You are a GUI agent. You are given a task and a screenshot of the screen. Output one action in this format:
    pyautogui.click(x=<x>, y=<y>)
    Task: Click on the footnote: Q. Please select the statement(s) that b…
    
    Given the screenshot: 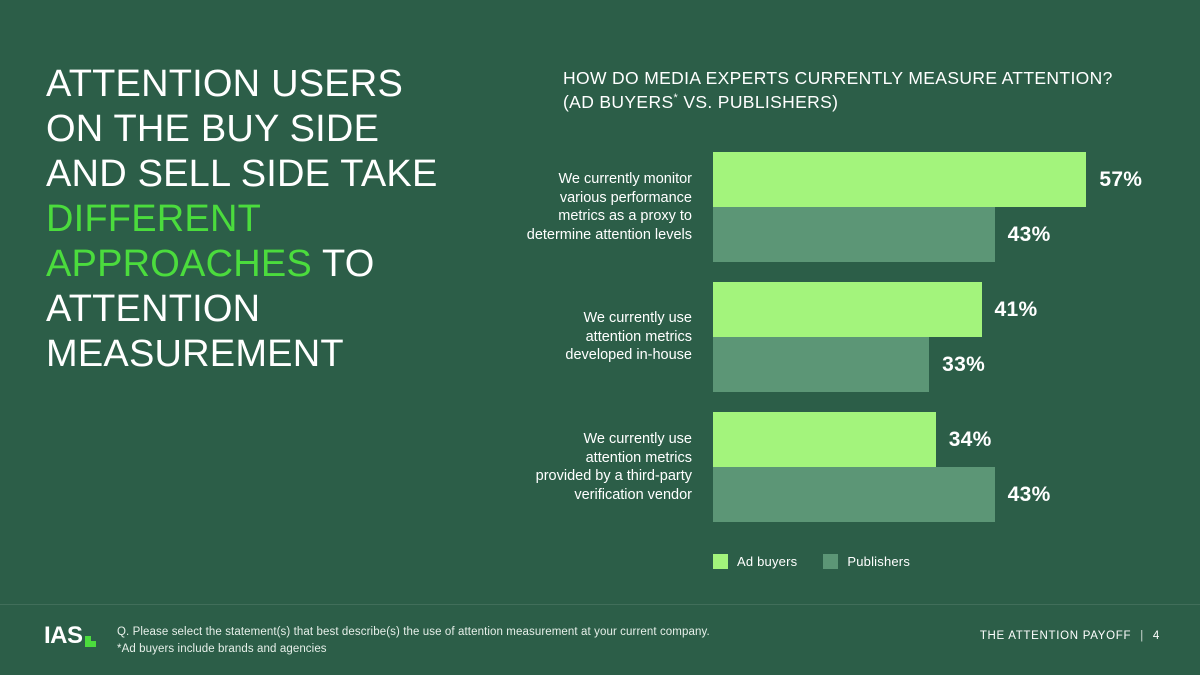 What is the action you would take?
    pyautogui.click(x=413, y=641)
    